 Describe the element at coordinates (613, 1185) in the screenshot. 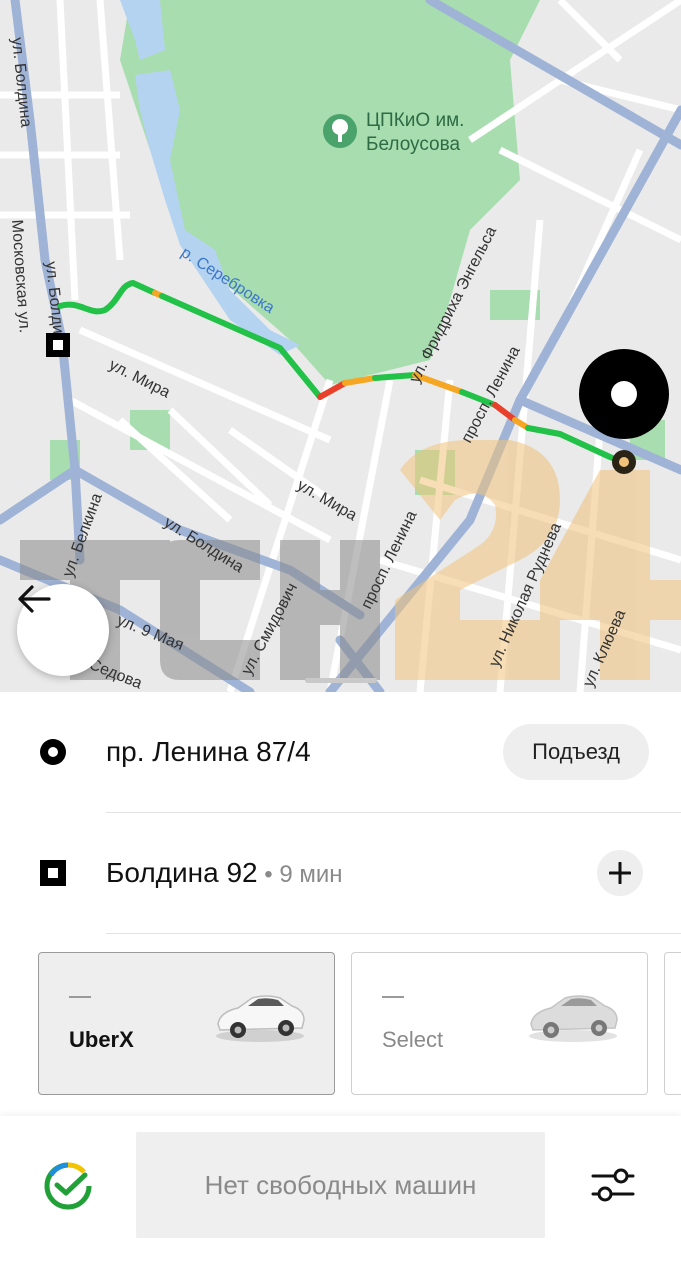

I see `filter-sliders-icon` at that location.